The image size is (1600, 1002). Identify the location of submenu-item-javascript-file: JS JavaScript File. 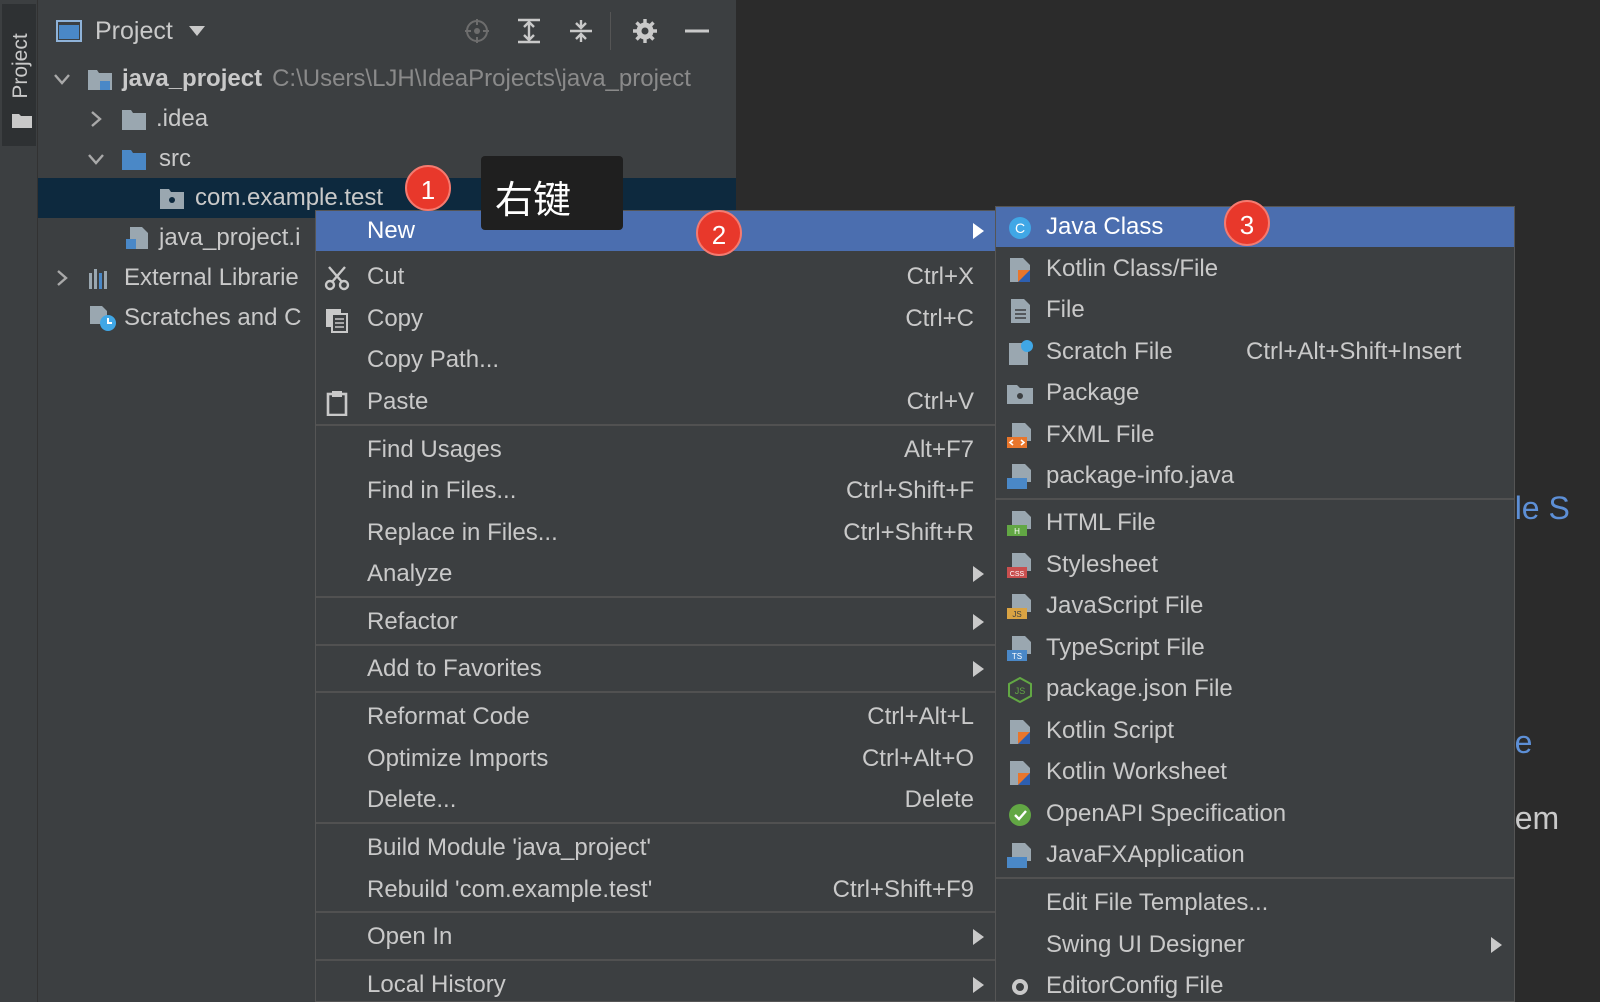
(1255, 606).